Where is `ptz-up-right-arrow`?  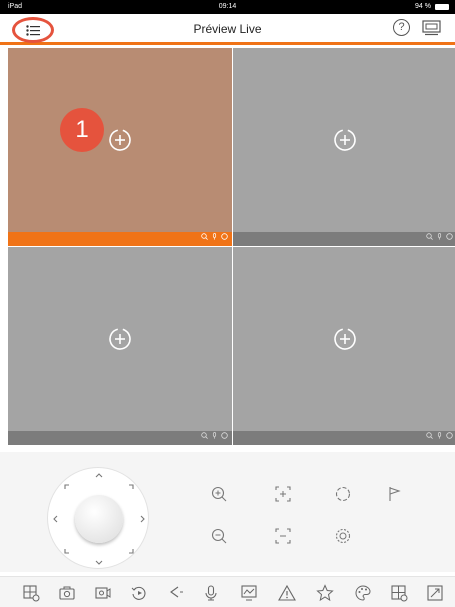 ptz-up-right-arrow is located at coordinates (131, 486).